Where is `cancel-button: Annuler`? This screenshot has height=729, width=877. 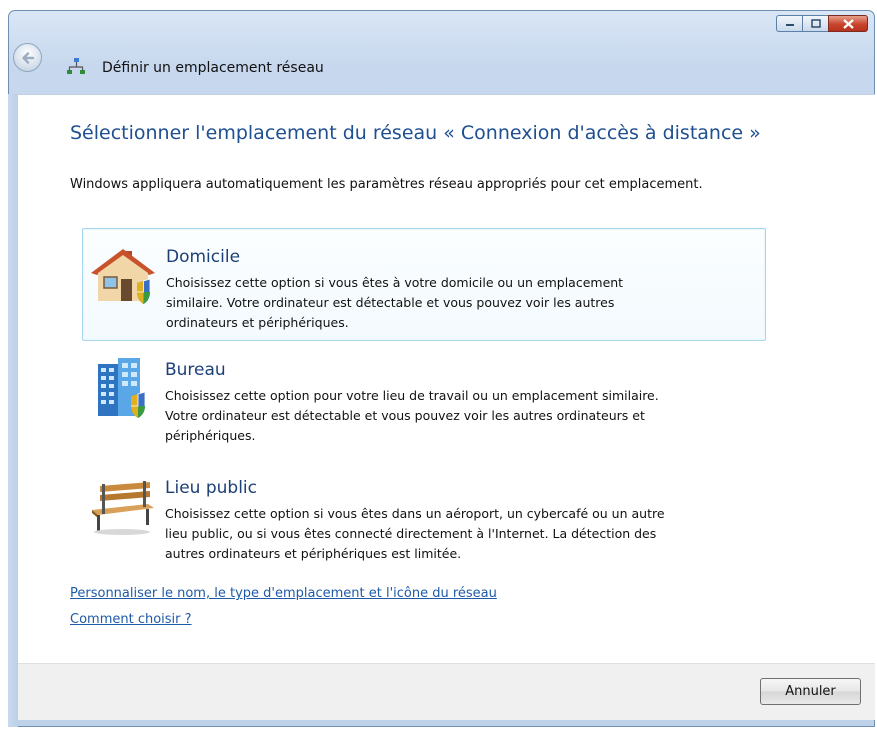
cancel-button: Annuler is located at coordinates (810, 691).